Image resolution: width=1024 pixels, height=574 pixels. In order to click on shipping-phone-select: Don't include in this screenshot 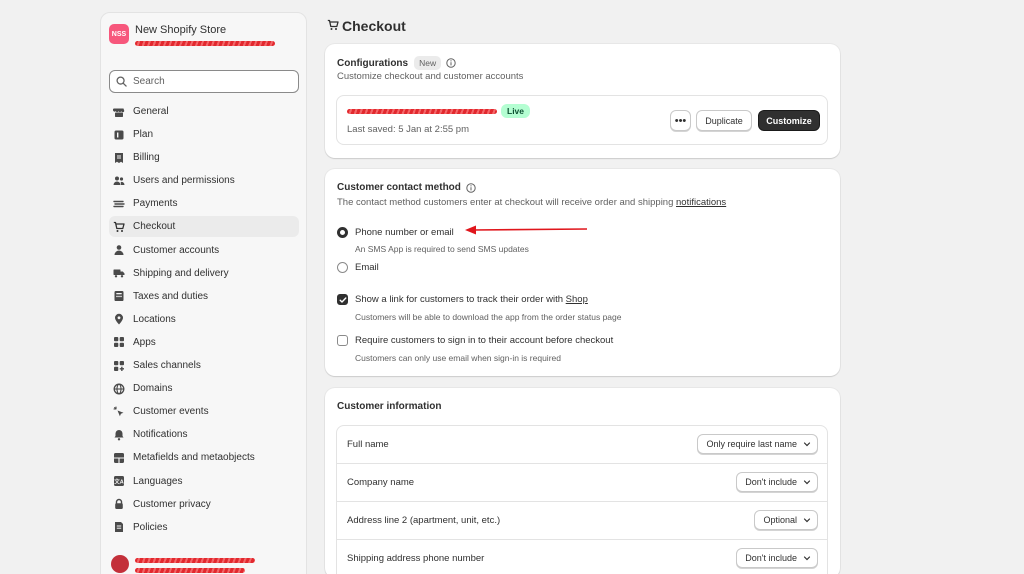, I will do `click(777, 558)`.